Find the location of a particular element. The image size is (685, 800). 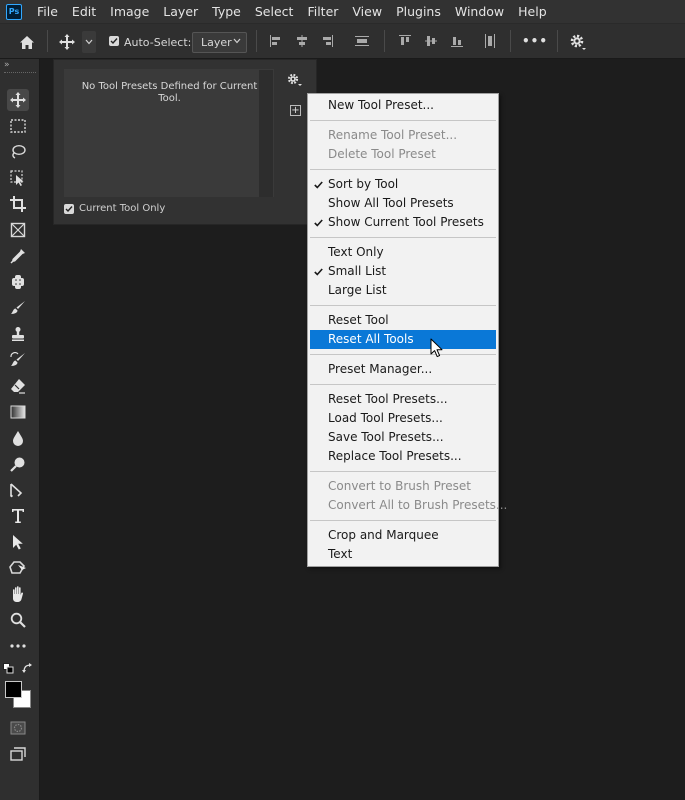

zoom-icon is located at coordinates (18, 620).